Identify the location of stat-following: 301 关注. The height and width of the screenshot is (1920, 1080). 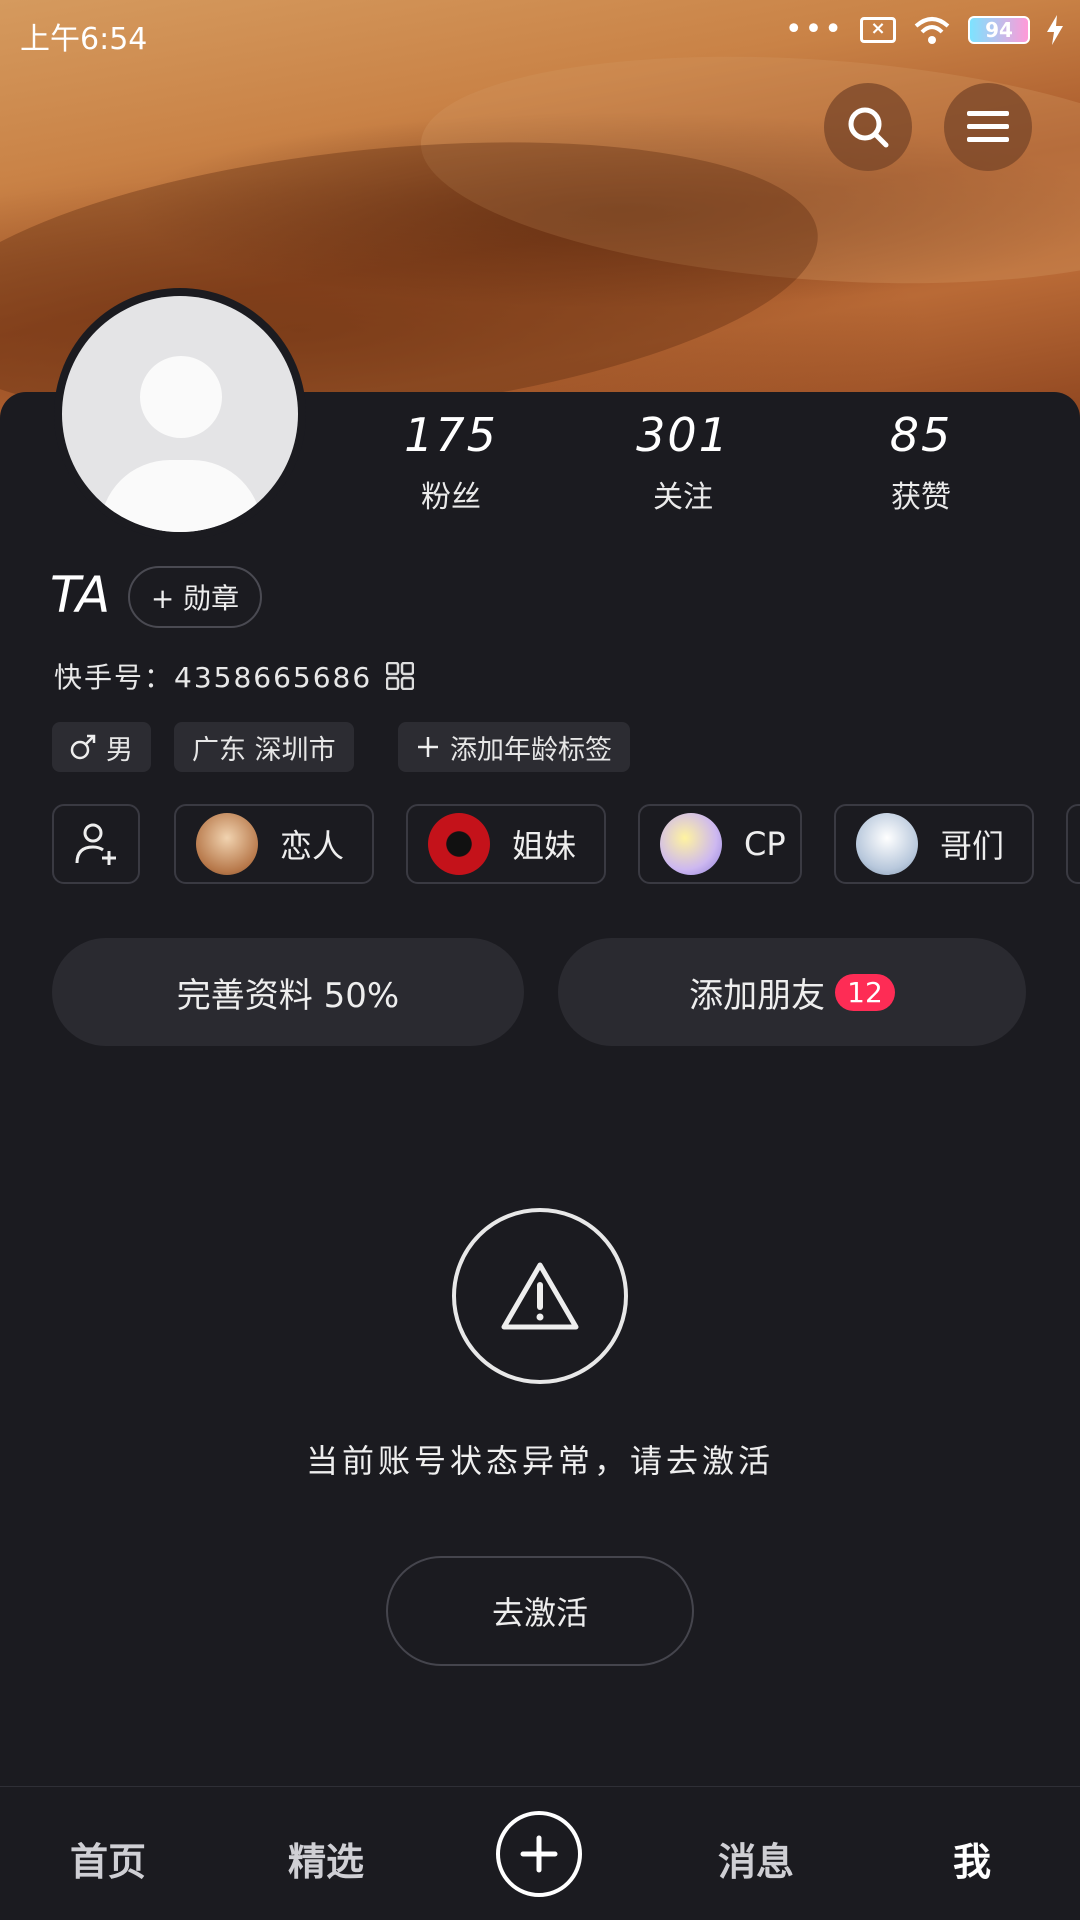
(683, 462).